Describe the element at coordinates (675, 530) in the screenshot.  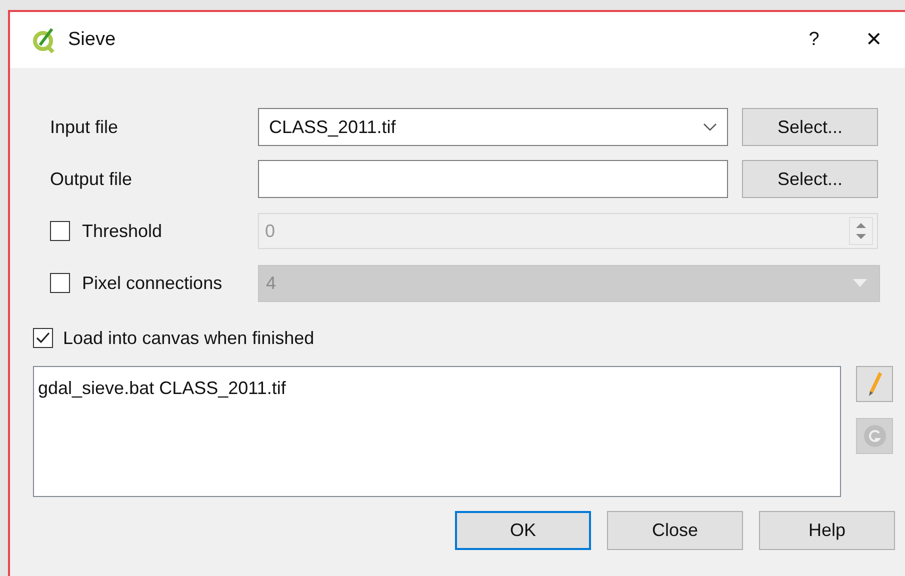
I see `dialog-button: Close` at that location.